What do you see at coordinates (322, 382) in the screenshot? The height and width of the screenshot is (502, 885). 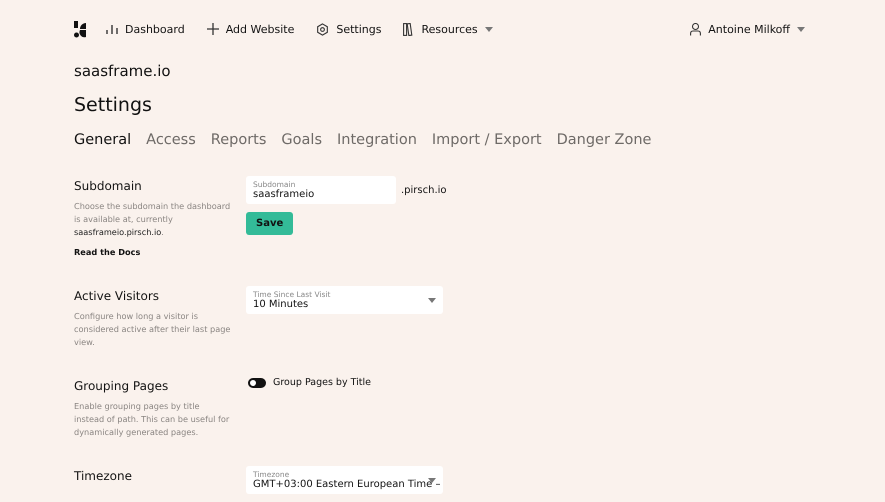 I see `toggle-label: Group Pages by Title` at bounding box center [322, 382].